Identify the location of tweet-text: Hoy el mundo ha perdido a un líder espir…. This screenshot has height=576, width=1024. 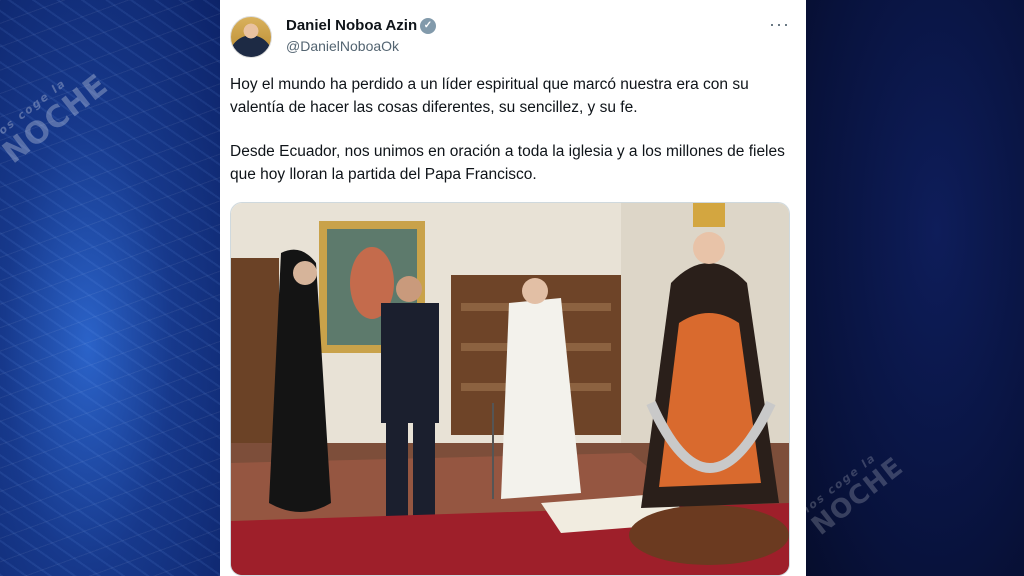
(510, 141).